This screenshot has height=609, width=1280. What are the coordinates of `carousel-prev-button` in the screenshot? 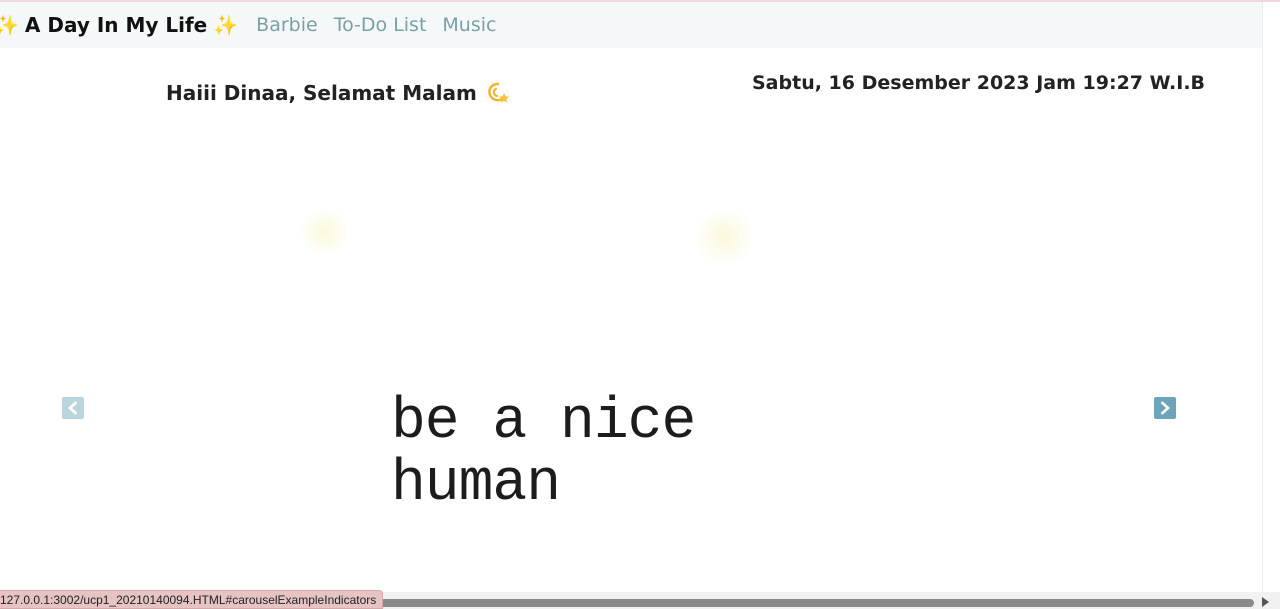 It's located at (73, 408).